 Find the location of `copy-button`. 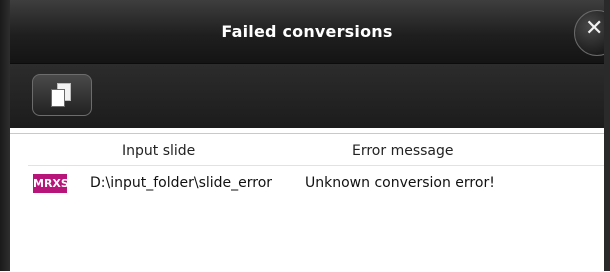

copy-button is located at coordinates (62, 95).